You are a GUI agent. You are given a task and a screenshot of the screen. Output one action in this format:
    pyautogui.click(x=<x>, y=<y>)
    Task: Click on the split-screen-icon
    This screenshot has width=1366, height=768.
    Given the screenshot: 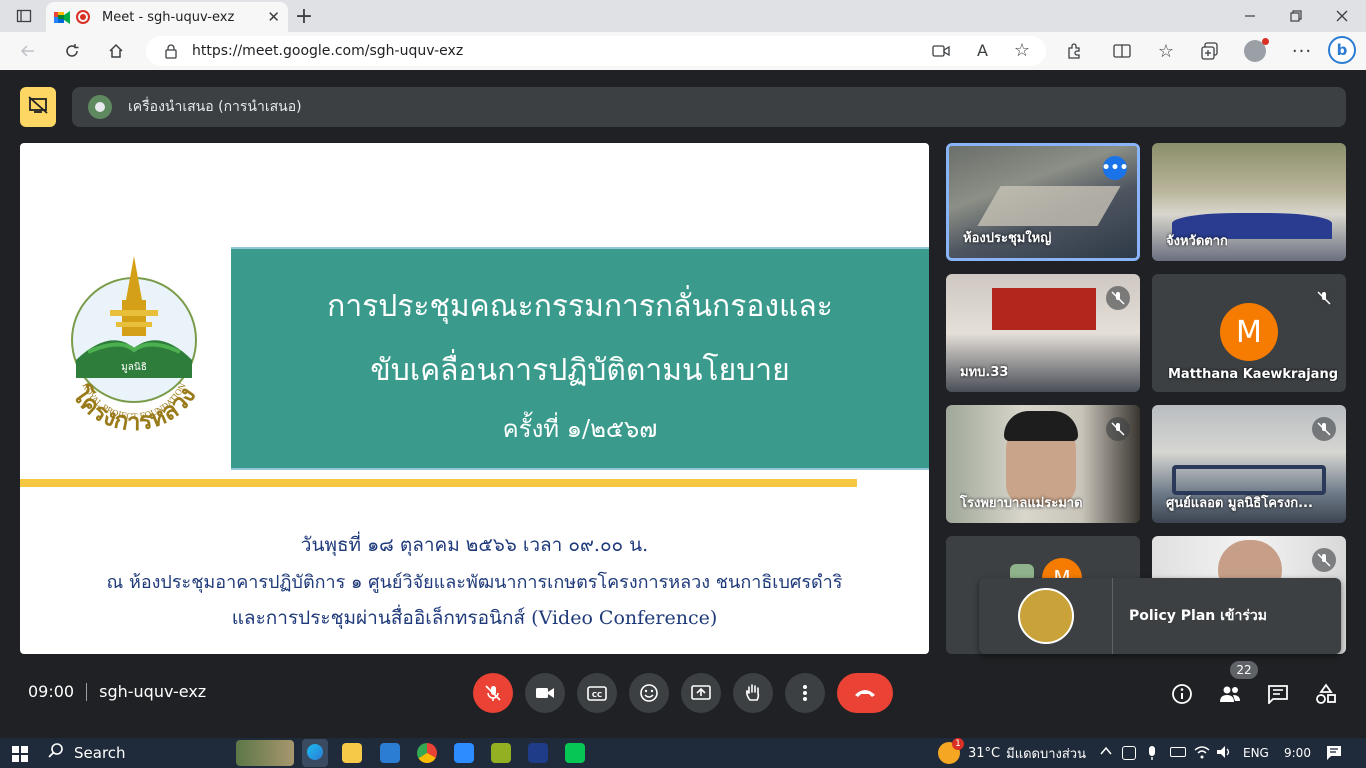 What is the action you would take?
    pyautogui.click(x=1122, y=51)
    